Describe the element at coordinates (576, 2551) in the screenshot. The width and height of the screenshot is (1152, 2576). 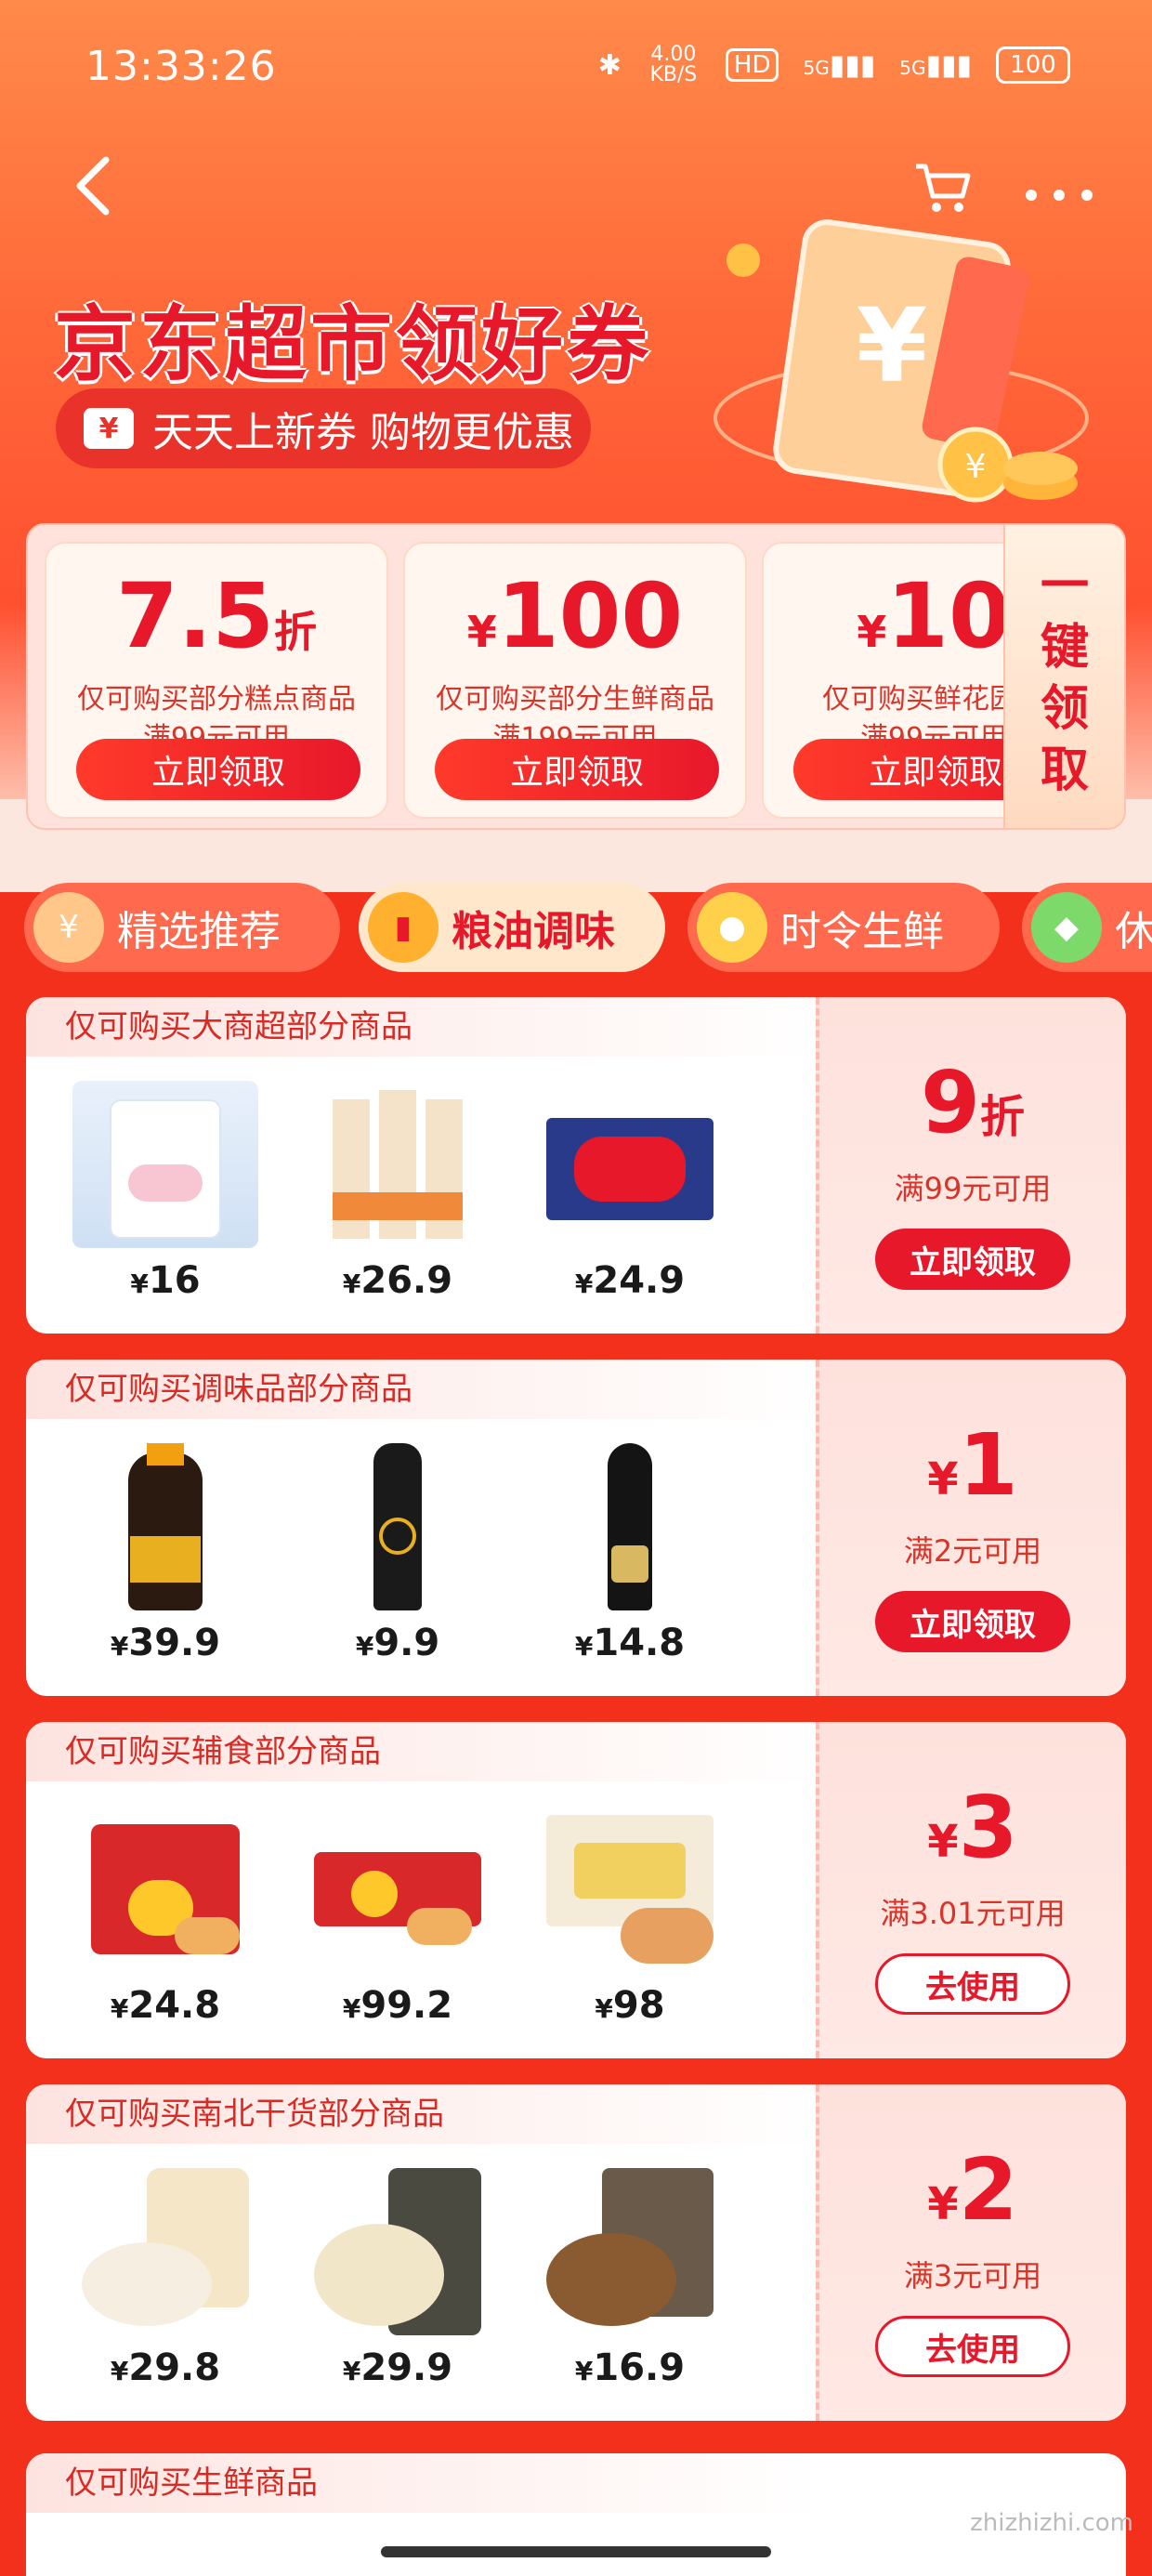
I see `home-indicator` at that location.